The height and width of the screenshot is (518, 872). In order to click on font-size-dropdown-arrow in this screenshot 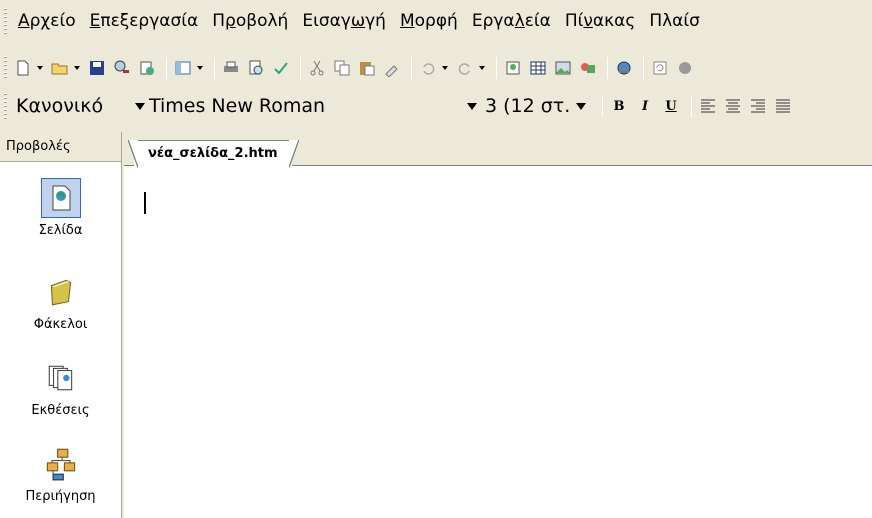, I will do `click(581, 106)`.